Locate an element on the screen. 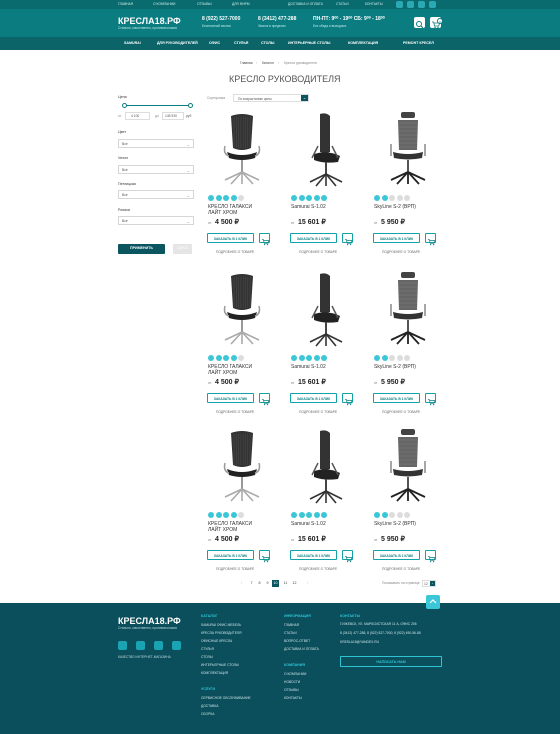 The width and height of the screenshot is (560, 734). menu-item-interior-tables: ИНТЕРЬЕРНЫЕ СТОЛЫ is located at coordinates (309, 43).